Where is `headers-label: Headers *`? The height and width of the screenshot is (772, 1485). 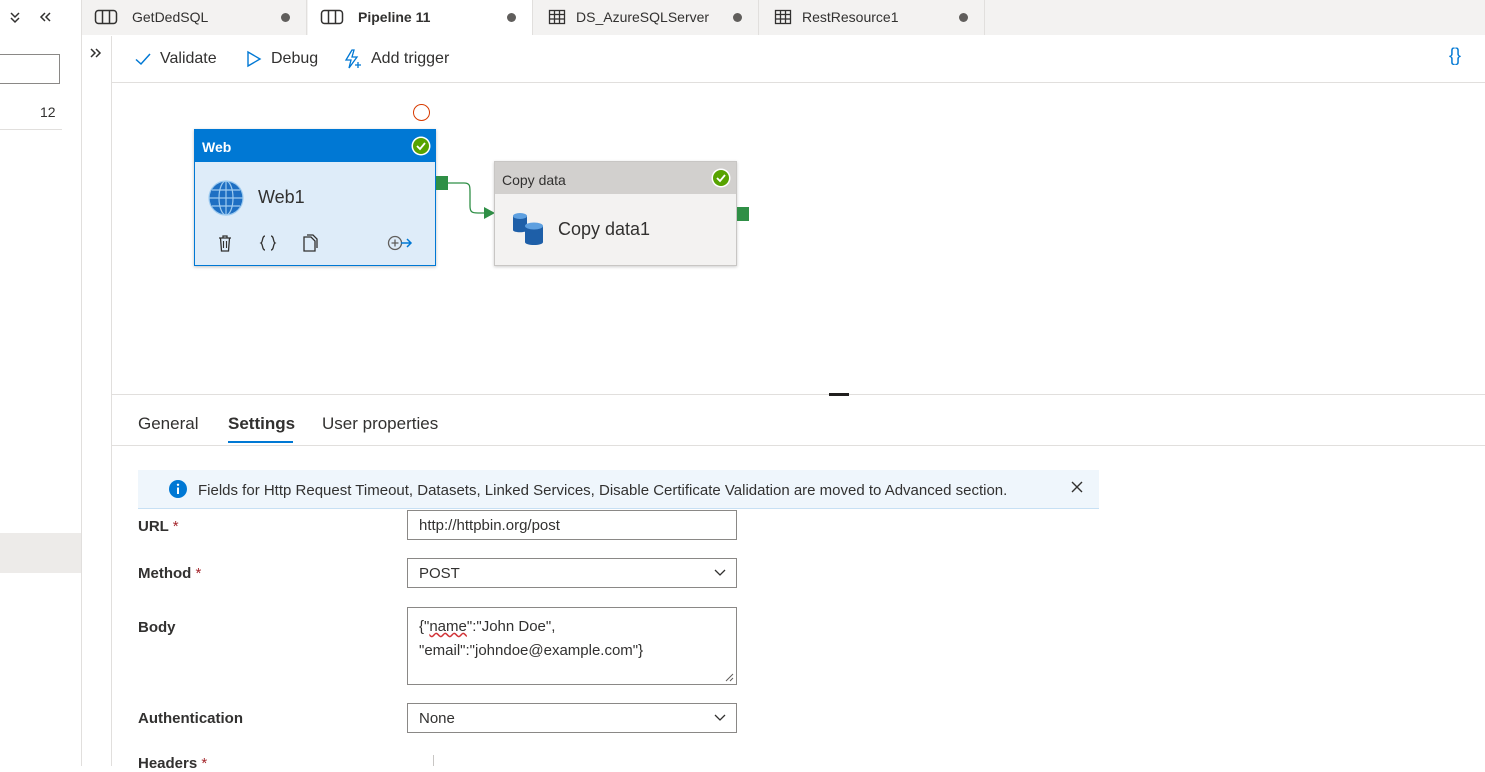 headers-label: Headers * is located at coordinates (172, 763).